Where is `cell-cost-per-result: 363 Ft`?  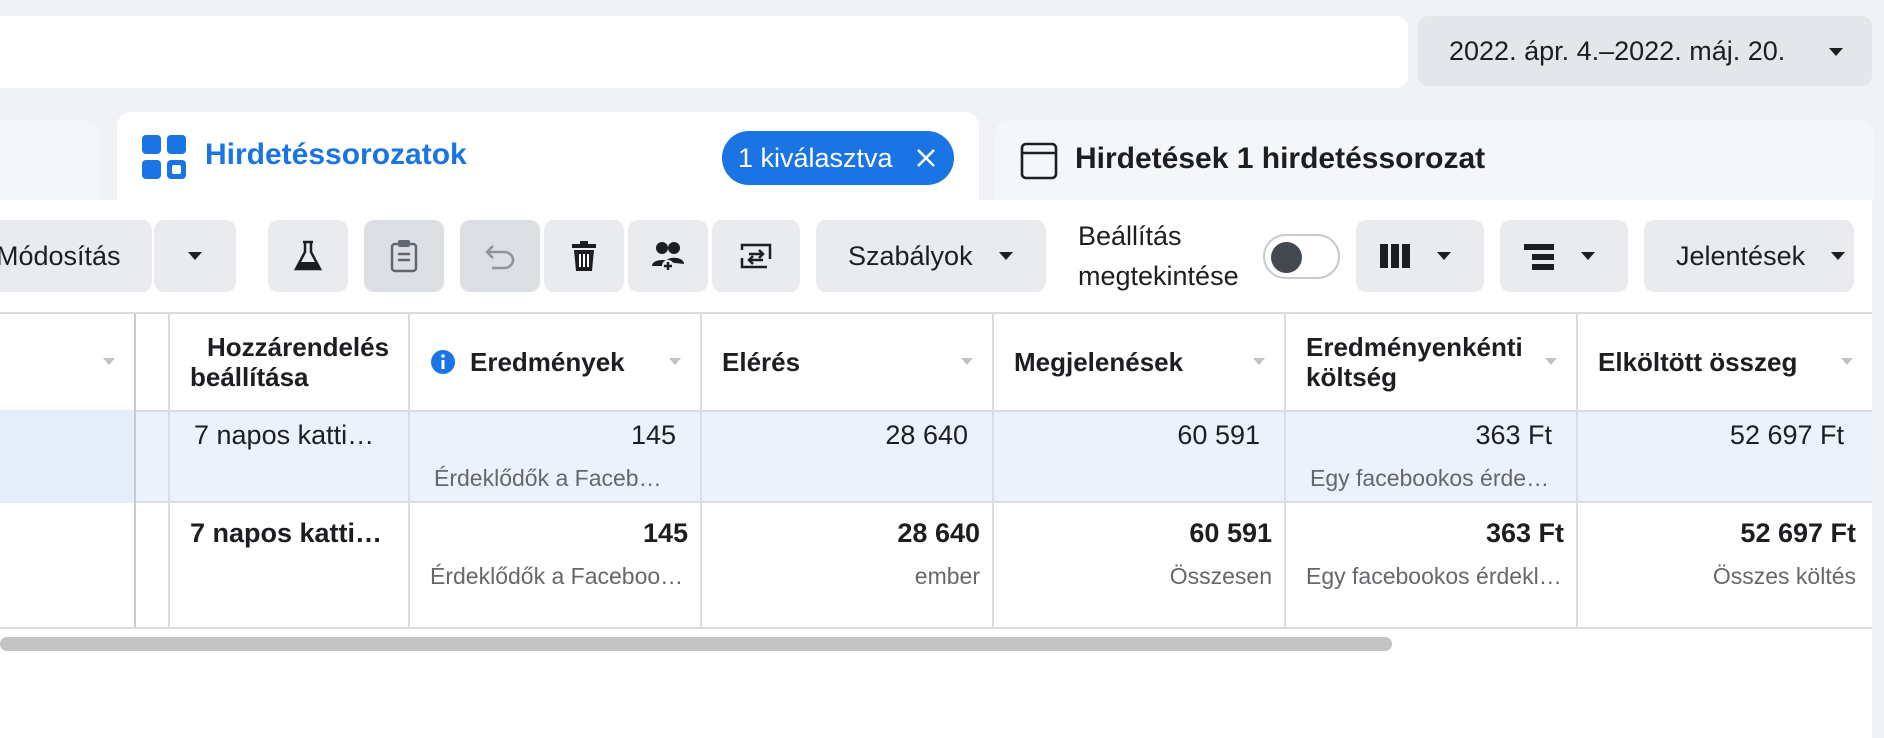
cell-cost-per-result: 363 Ft is located at coordinates (1513, 435).